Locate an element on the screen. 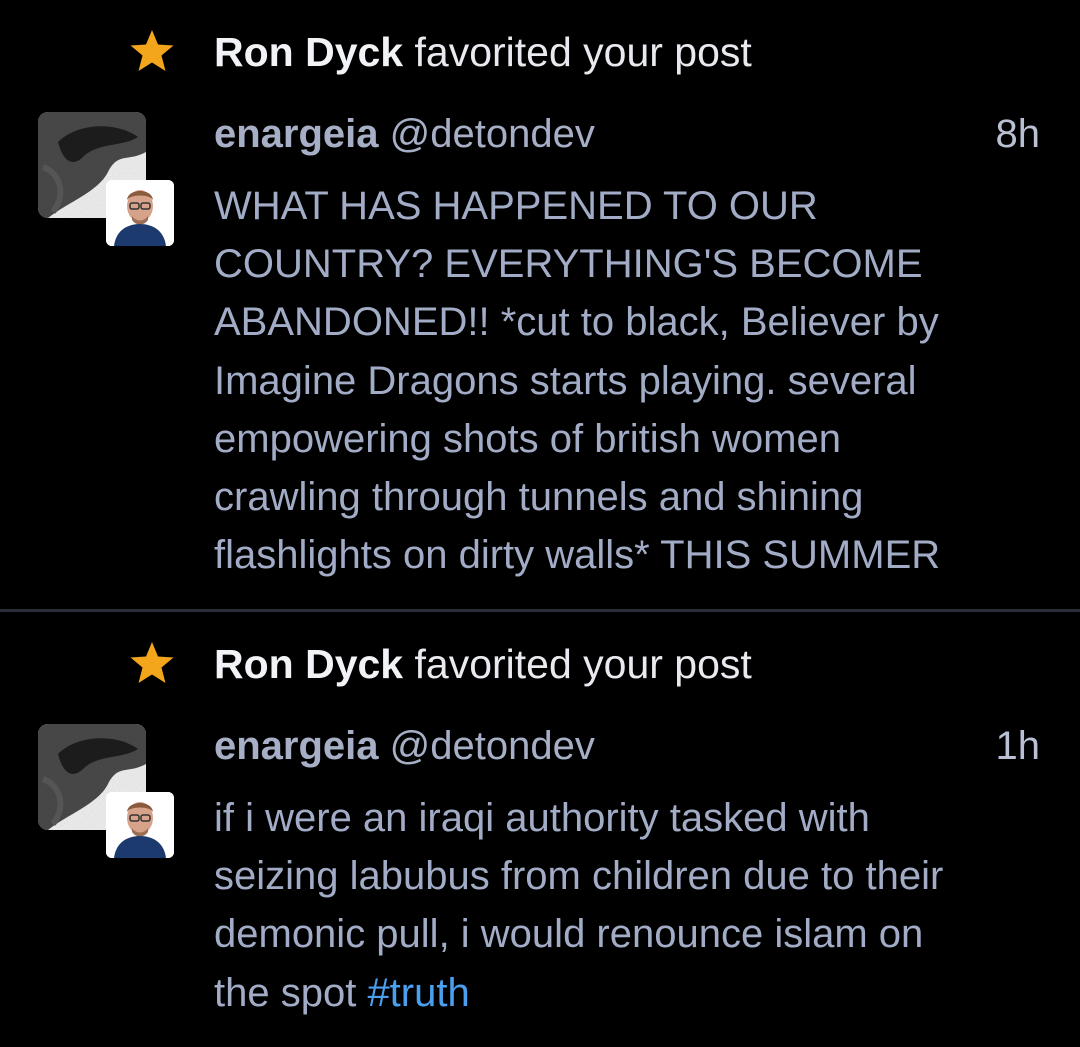 This screenshot has height=1047, width=1080. hashtag-link: #truth is located at coordinates (418, 993).